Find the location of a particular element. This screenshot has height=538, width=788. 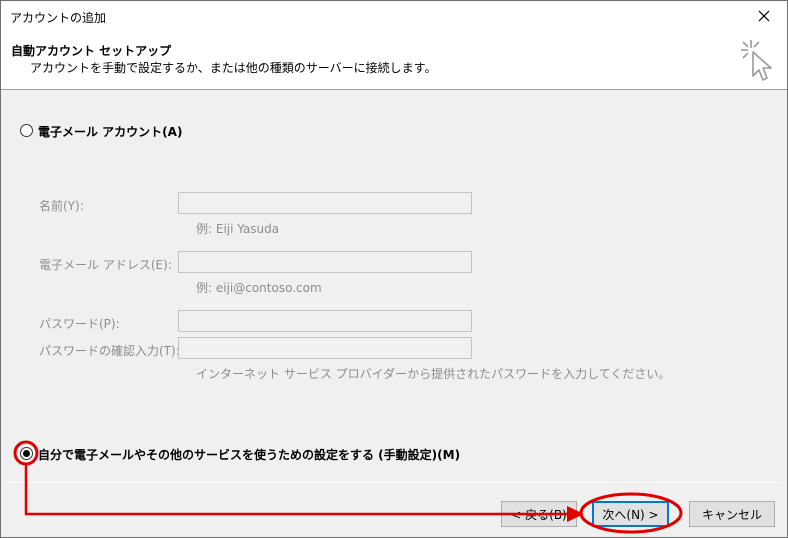

footer-divider is located at coordinates (394, 482).